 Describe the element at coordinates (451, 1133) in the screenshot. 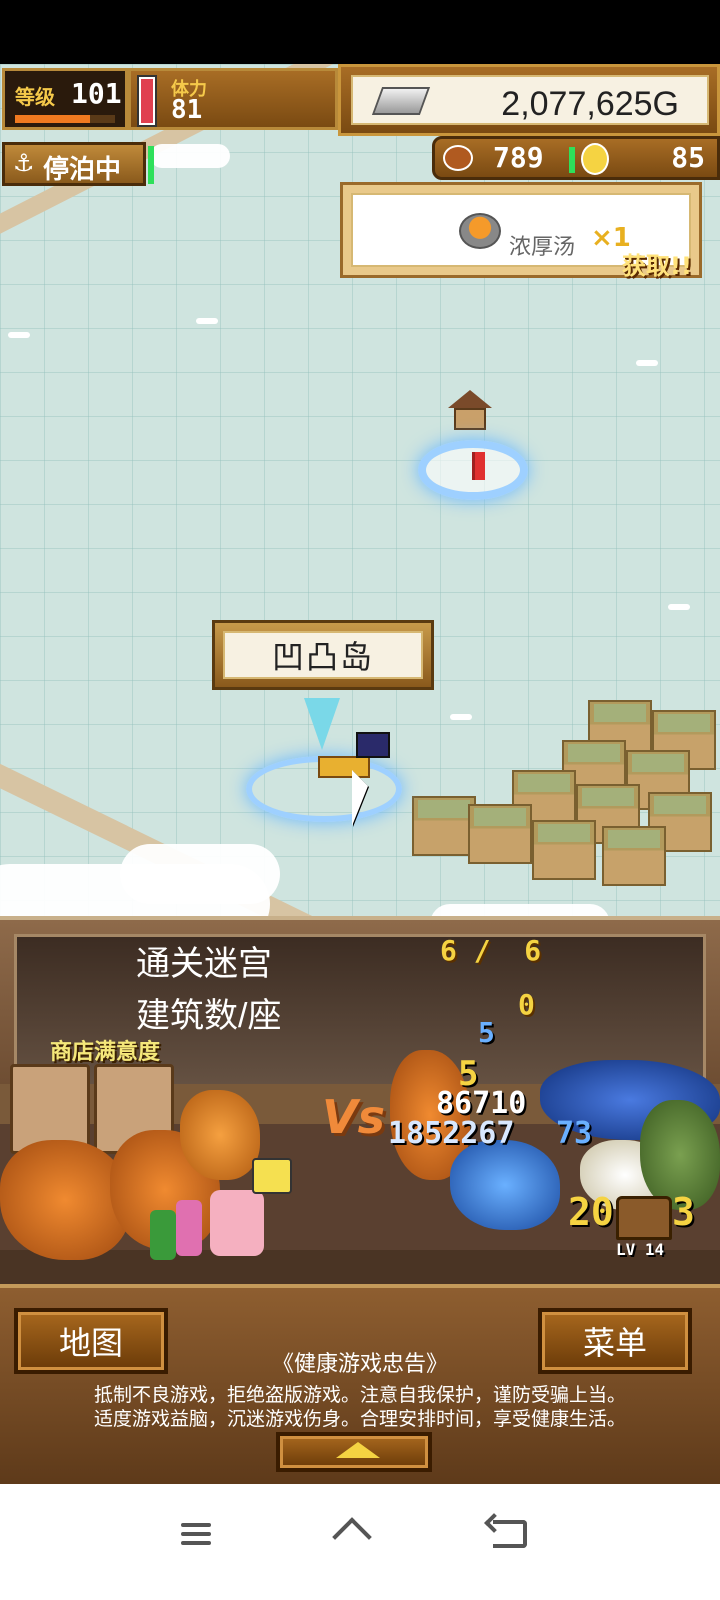

I see `damage-number: 1852267` at that location.